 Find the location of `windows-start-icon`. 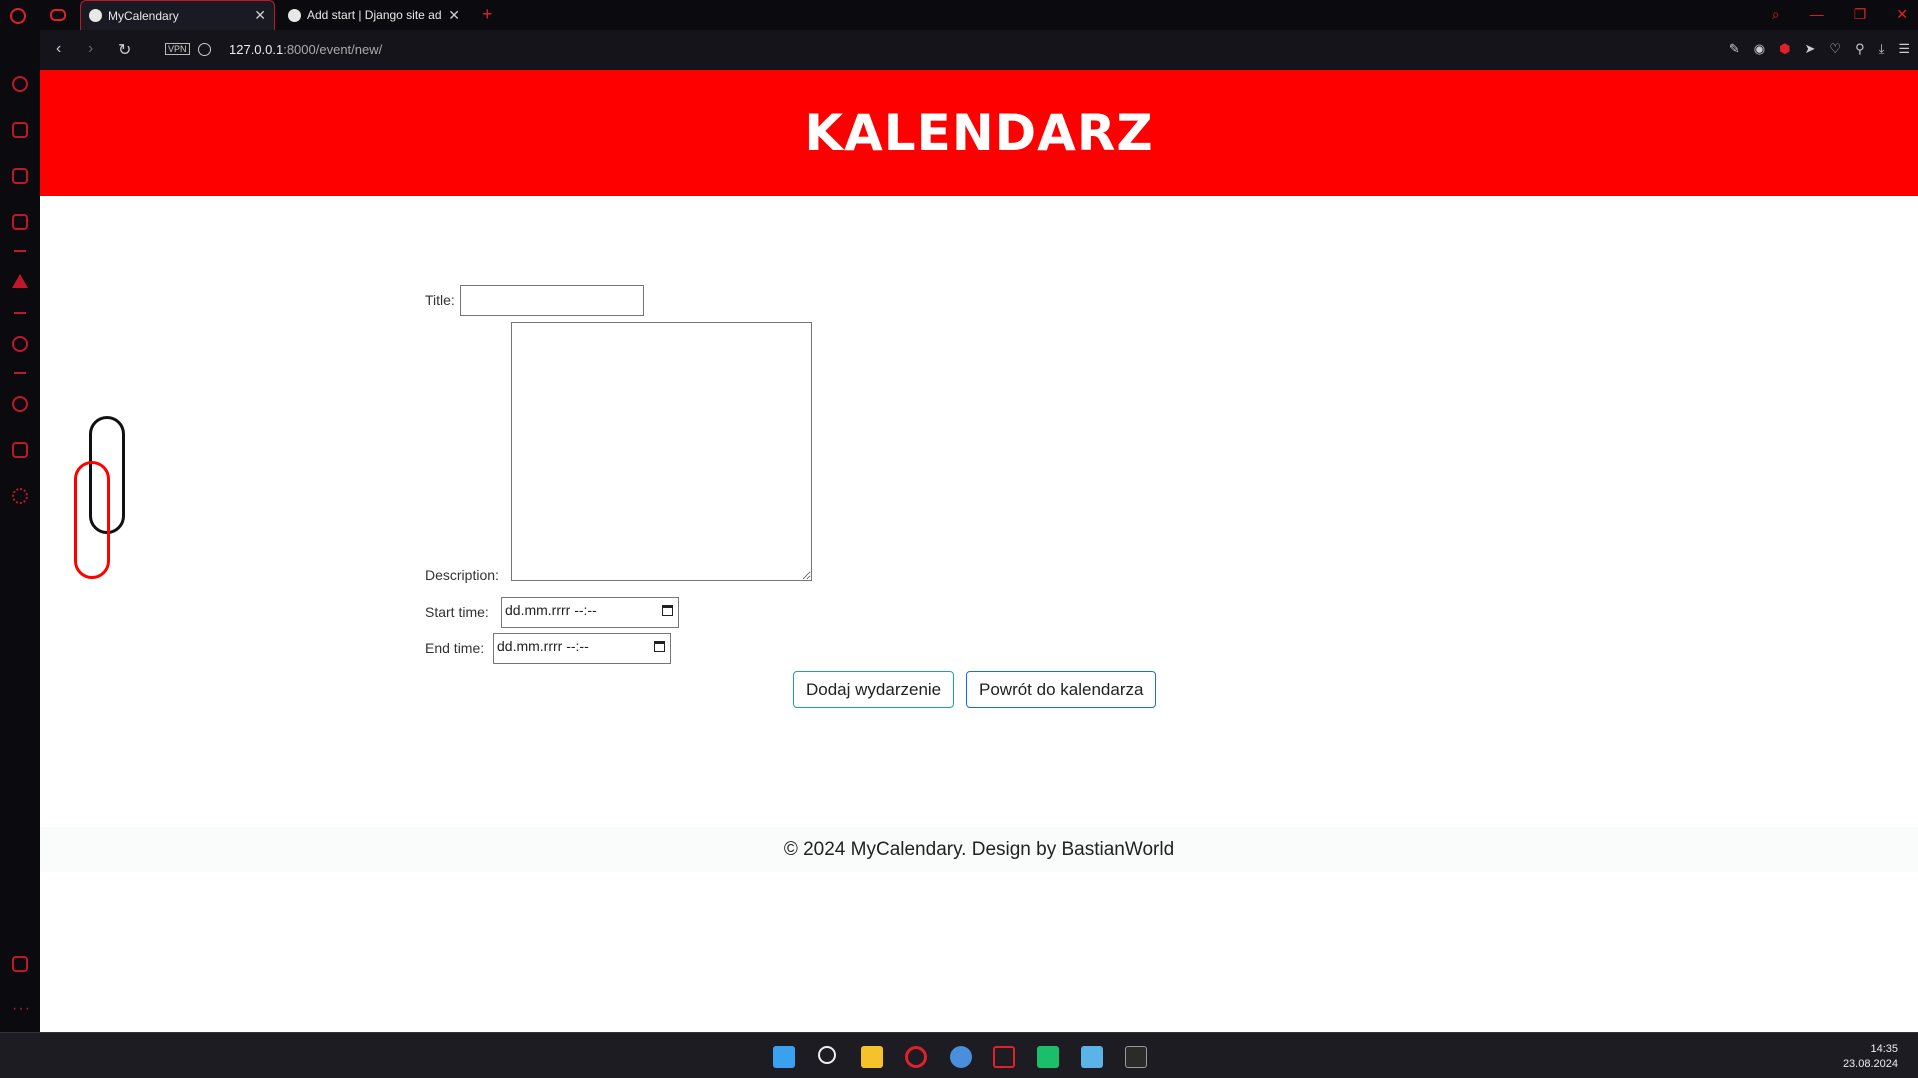

windows-start-icon is located at coordinates (784, 1057).